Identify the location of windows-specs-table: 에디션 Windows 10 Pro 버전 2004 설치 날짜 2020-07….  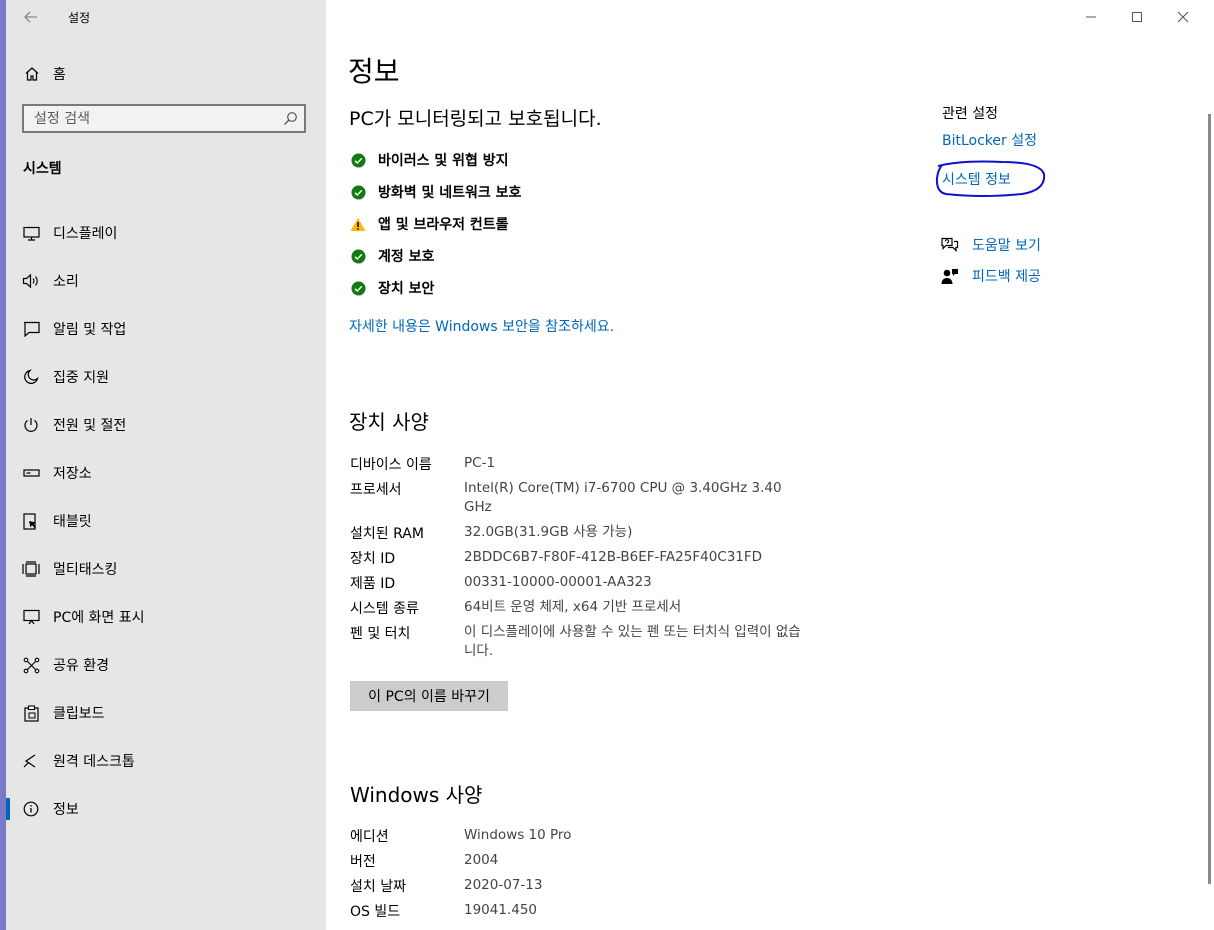
(582, 876).